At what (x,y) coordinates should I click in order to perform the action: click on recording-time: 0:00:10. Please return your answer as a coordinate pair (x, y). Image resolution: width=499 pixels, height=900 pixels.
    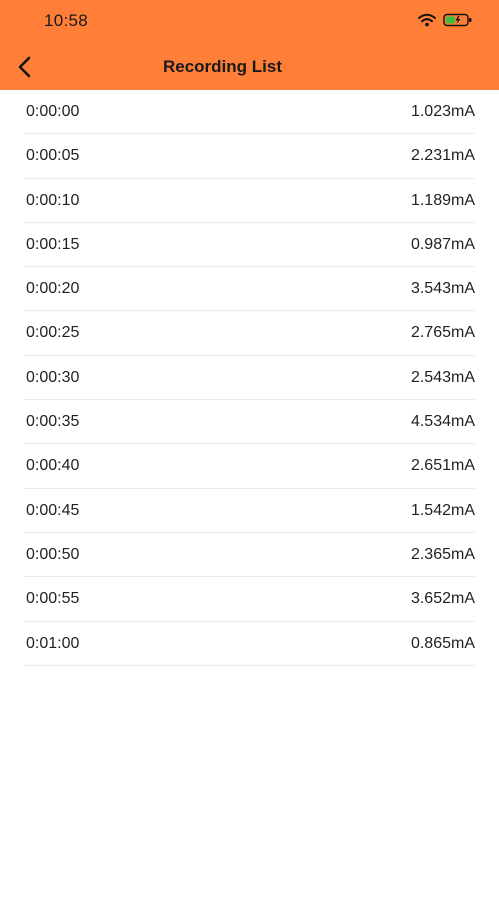
    Looking at the image, I should click on (53, 200).